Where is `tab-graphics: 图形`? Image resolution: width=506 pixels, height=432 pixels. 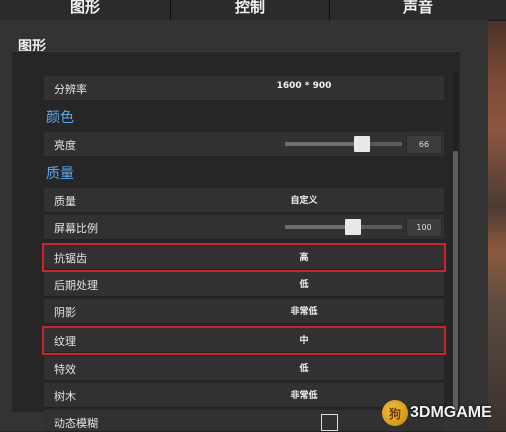 tab-graphics: 图形 is located at coordinates (85, 10).